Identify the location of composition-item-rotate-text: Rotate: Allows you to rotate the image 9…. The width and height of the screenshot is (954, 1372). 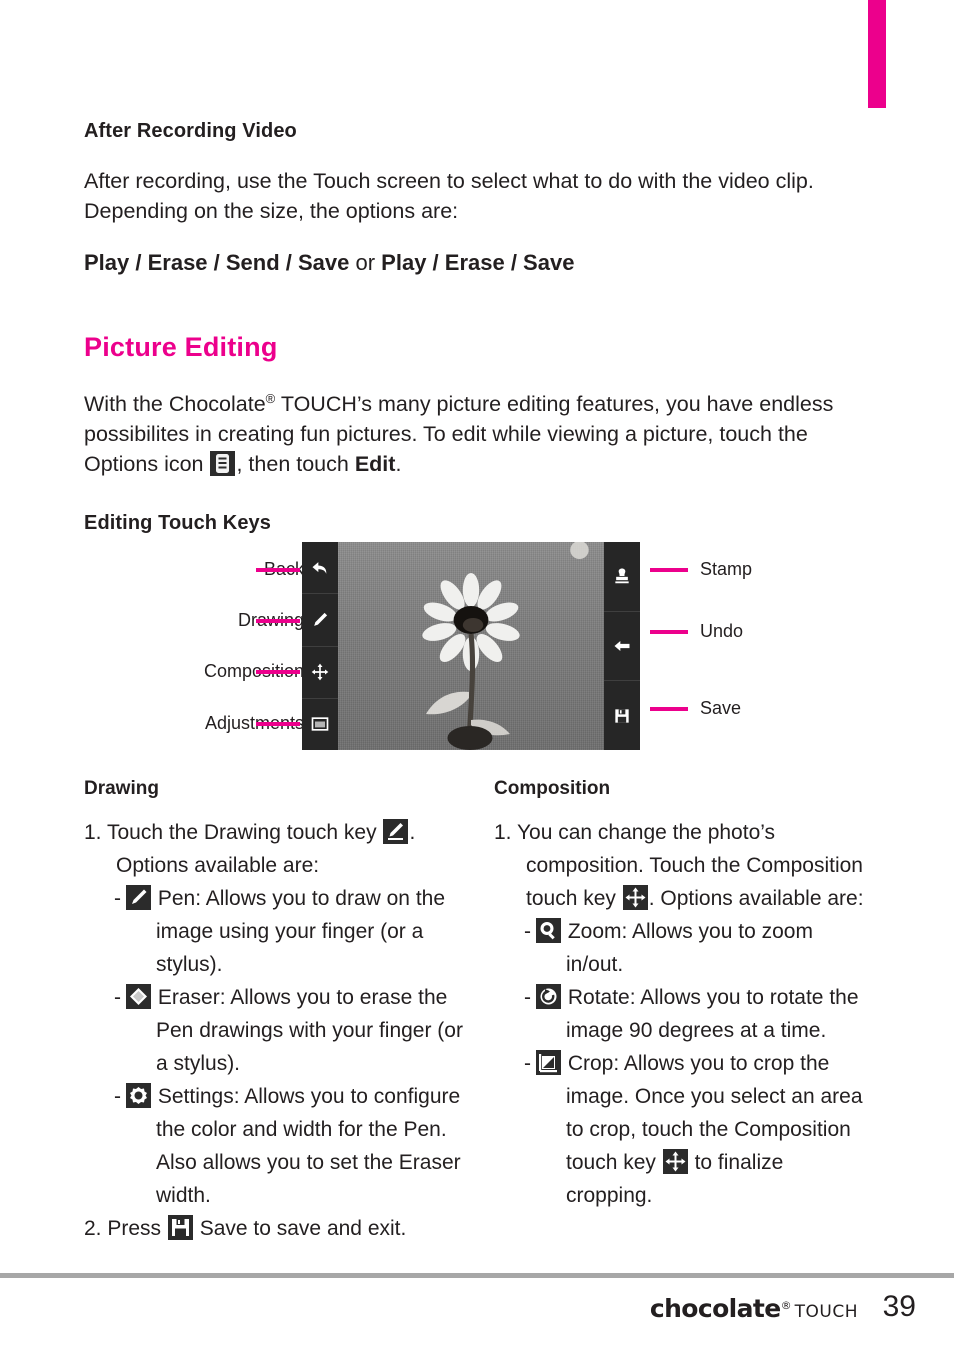
(712, 1014).